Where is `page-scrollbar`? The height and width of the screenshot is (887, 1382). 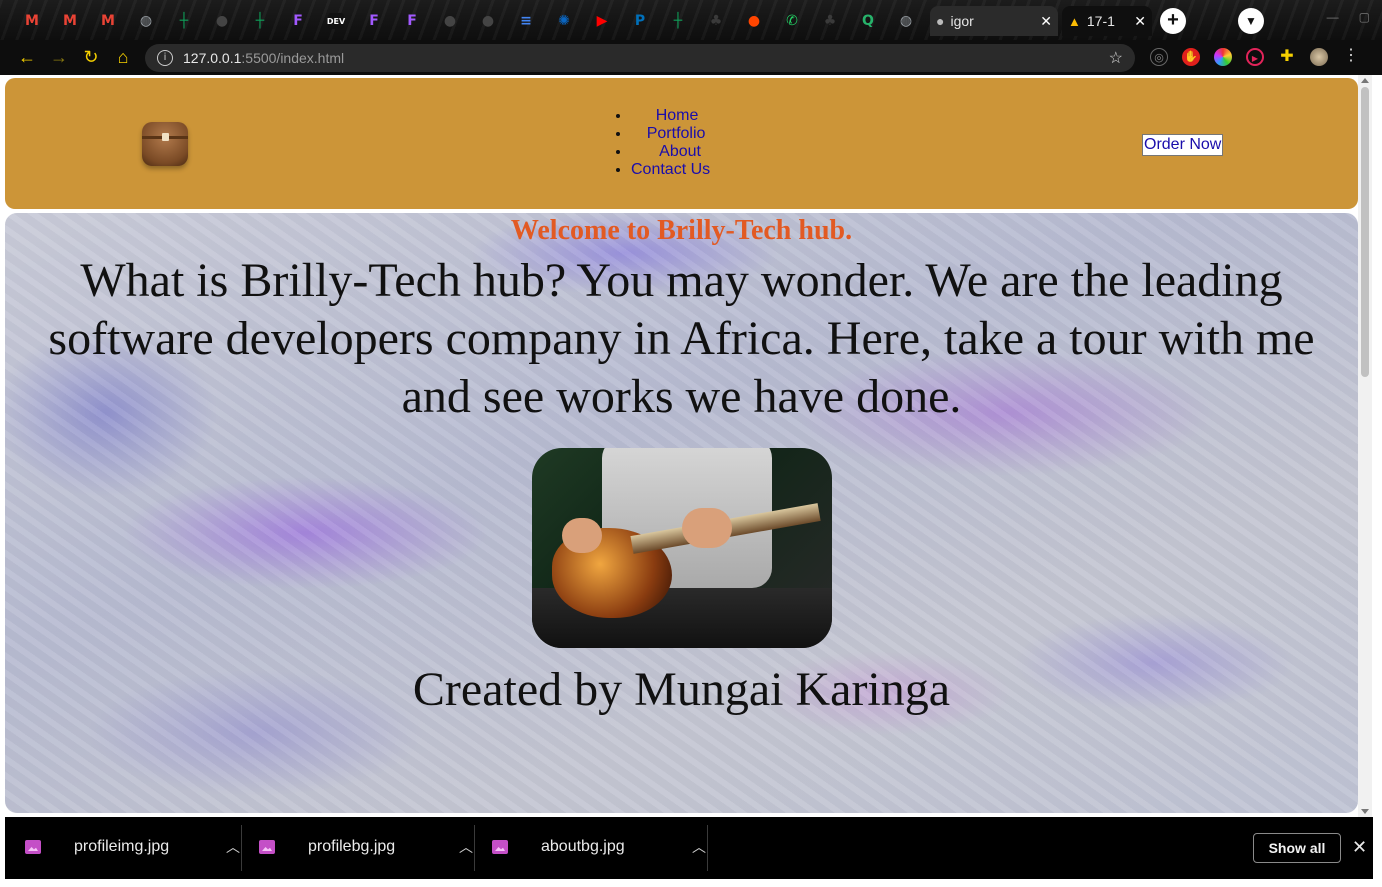
page-scrollbar is located at coordinates (1365, 446).